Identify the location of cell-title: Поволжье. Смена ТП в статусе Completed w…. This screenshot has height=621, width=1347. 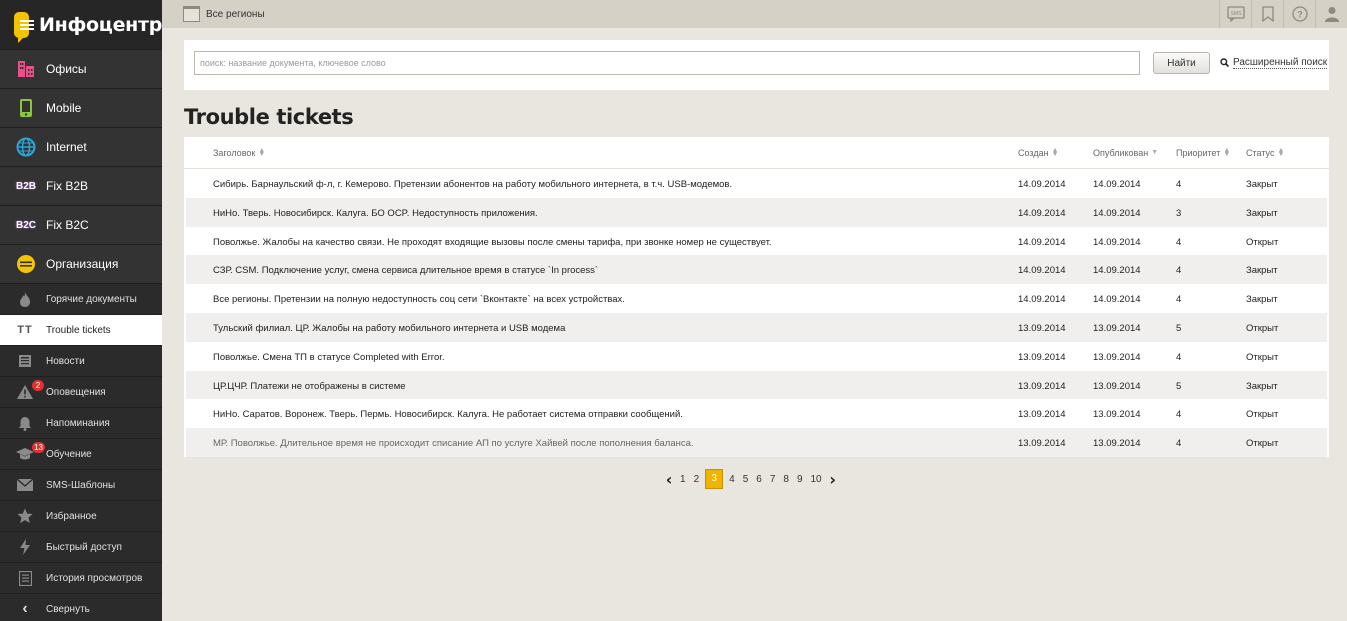
(329, 357).